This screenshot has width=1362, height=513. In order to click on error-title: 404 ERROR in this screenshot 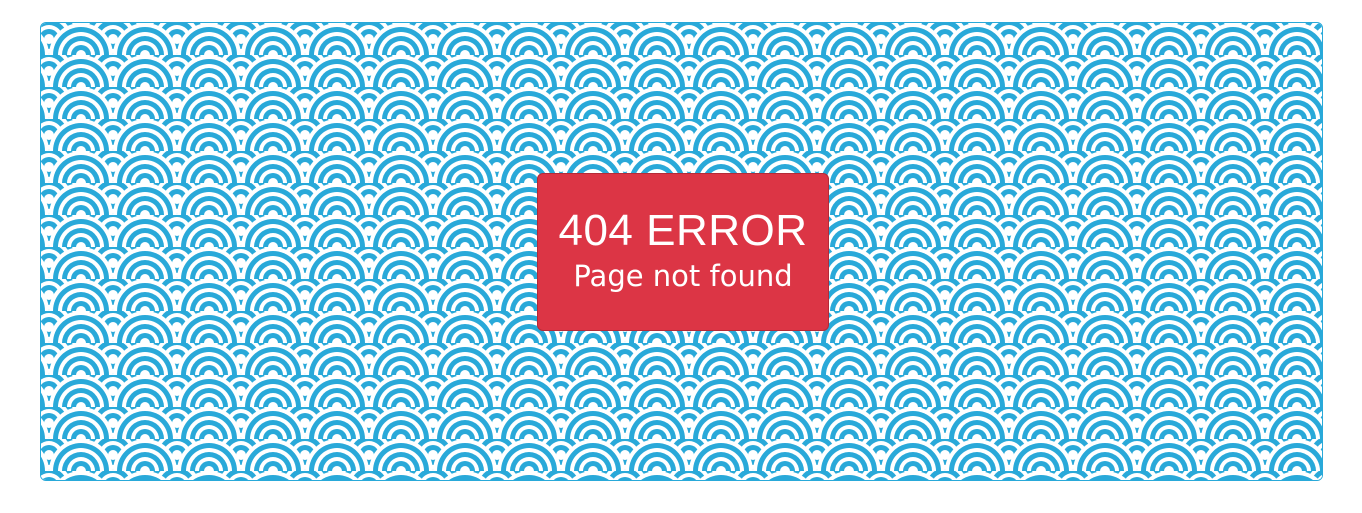, I will do `click(683, 230)`.